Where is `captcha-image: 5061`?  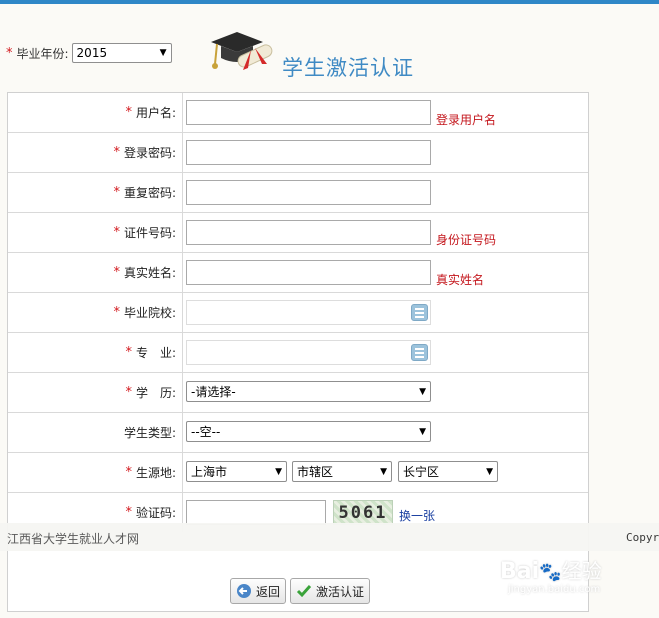
captcha-image: 5061 is located at coordinates (363, 512).